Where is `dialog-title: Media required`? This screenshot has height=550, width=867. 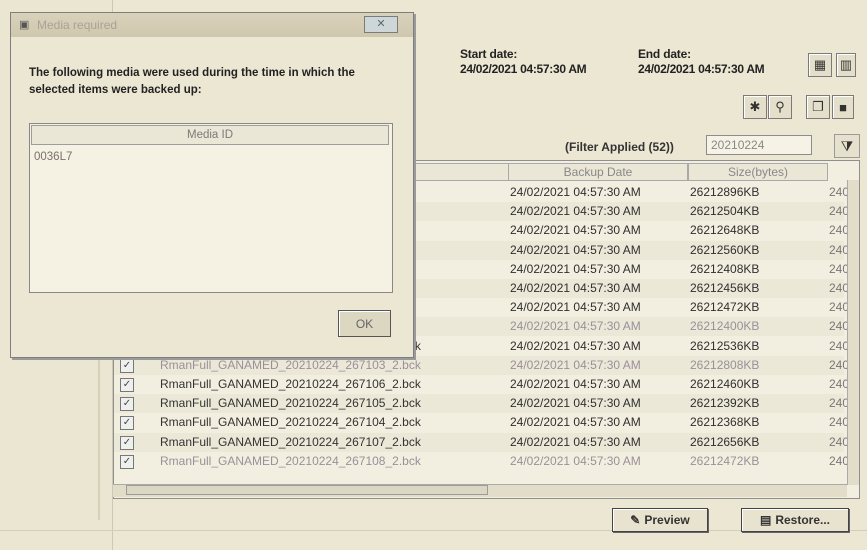 dialog-title: Media required is located at coordinates (77, 25).